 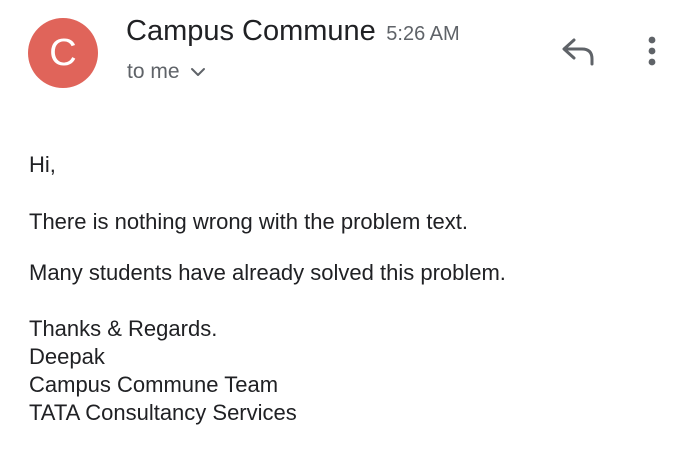 What do you see at coordinates (251, 31) in the screenshot?
I see `sender-name: Campus Commune` at bounding box center [251, 31].